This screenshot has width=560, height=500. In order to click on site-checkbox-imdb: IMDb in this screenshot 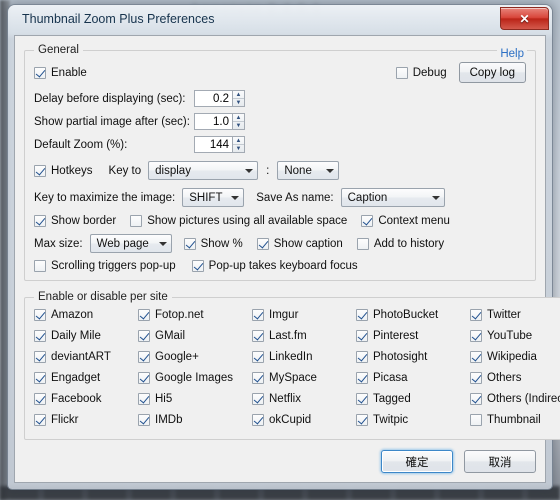, I will do `click(160, 420)`.